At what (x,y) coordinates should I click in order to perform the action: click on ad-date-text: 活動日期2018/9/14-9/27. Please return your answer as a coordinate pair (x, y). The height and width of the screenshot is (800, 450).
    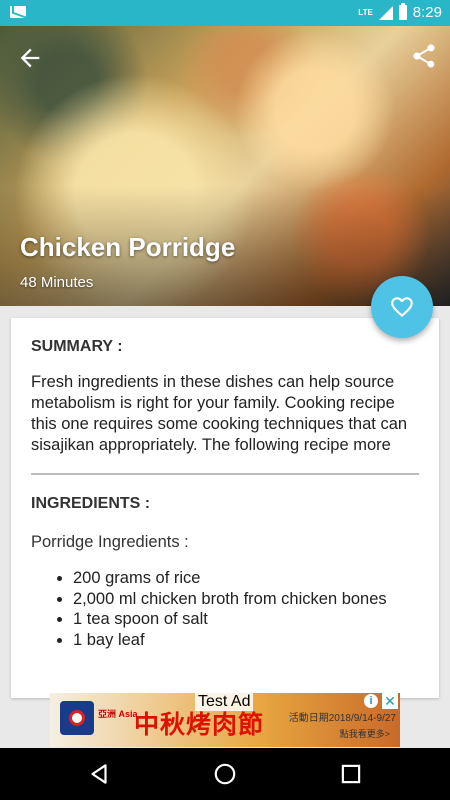
    Looking at the image, I should click on (342, 718).